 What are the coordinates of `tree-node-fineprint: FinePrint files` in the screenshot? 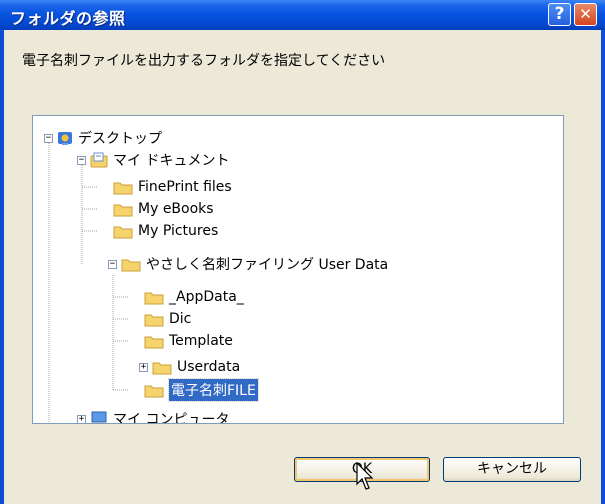 It's located at (172, 187).